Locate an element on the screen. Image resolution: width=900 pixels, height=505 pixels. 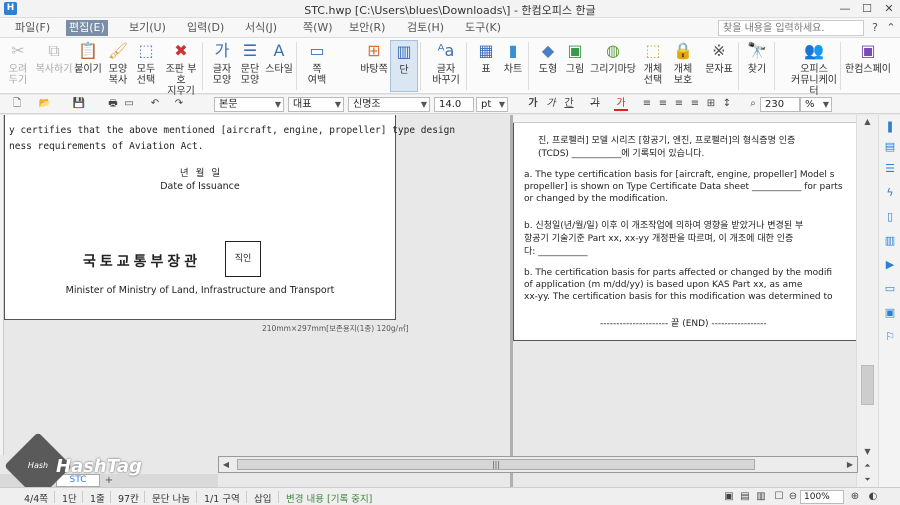
ribbon-button-select-all: ⬚ 모두 선택 is located at coordinates (146, 66).